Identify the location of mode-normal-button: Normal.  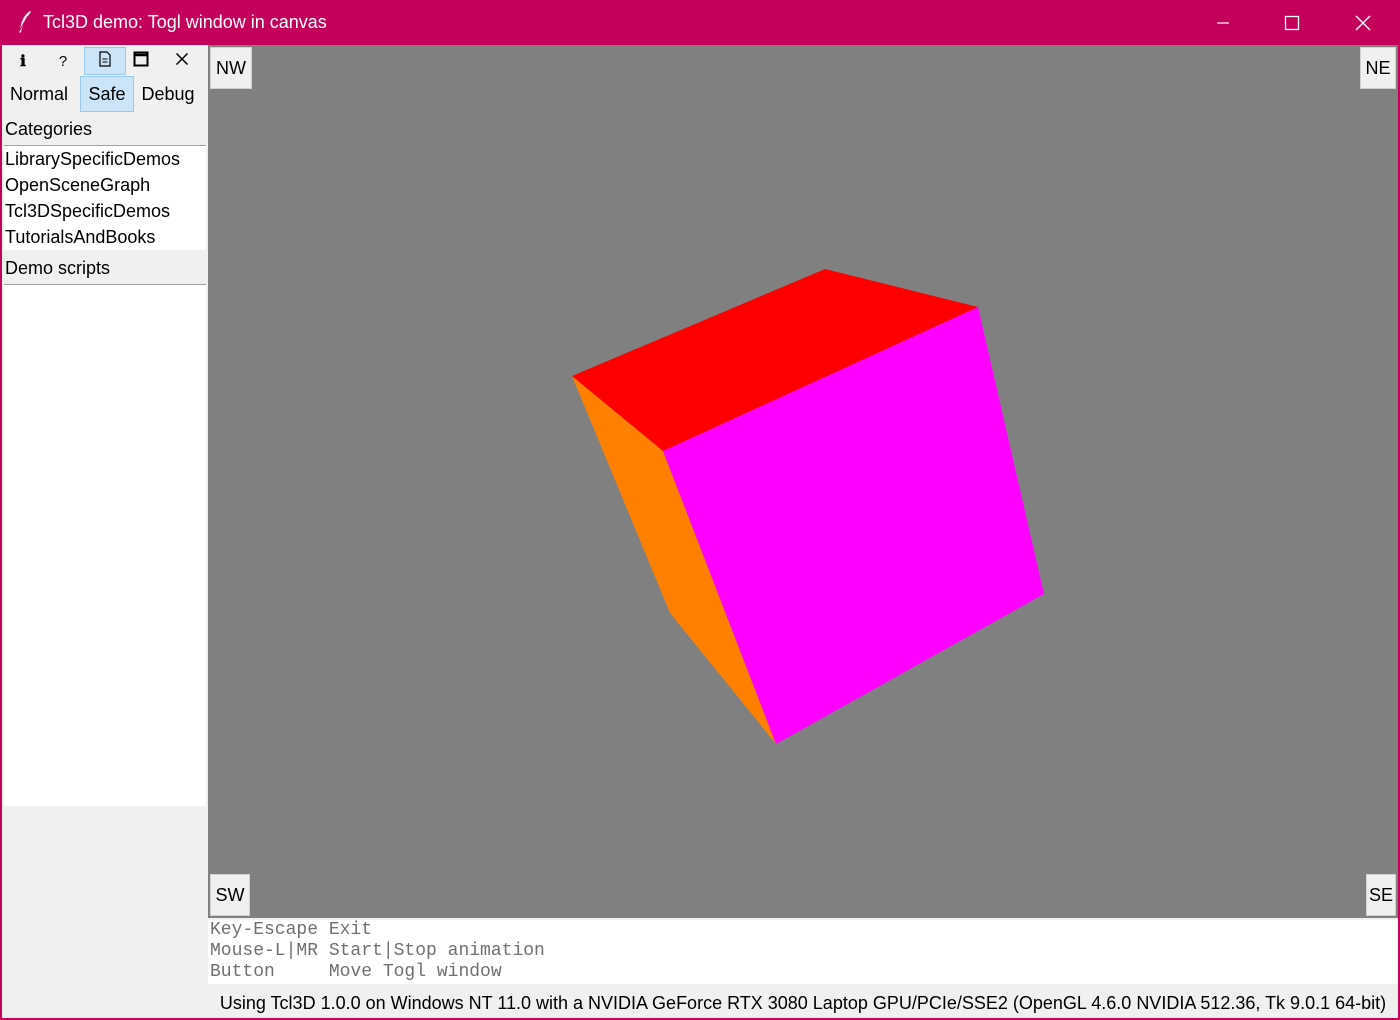
(39, 94).